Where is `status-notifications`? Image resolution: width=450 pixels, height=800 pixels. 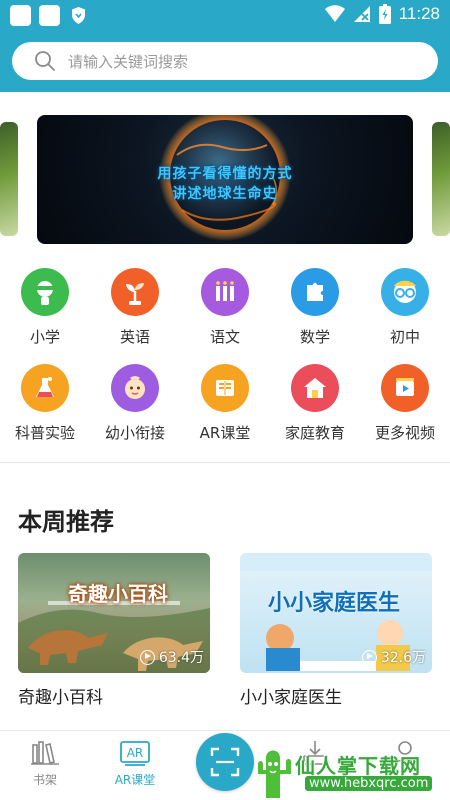 status-notifications is located at coordinates (49, 15).